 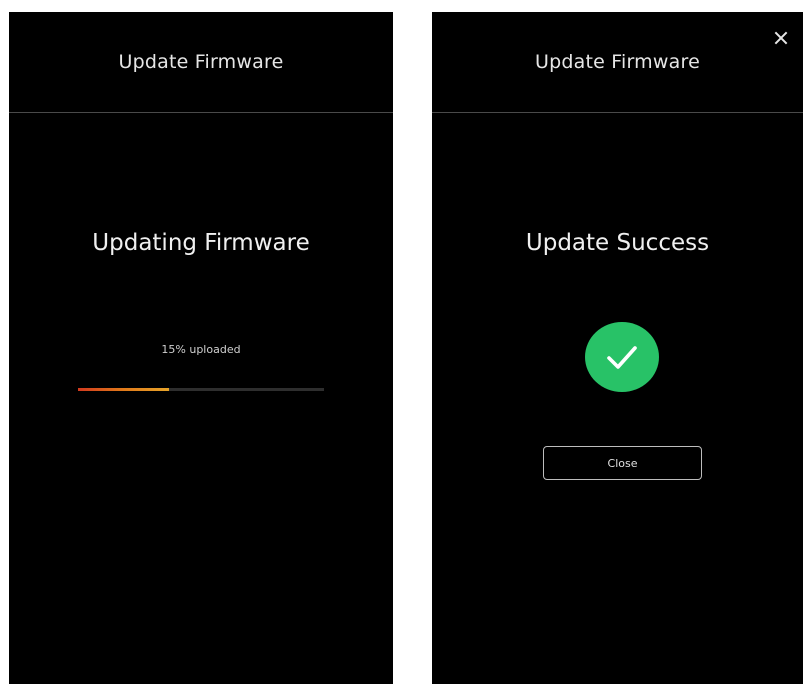 What do you see at coordinates (124, 389) in the screenshot?
I see `progress-fill` at bounding box center [124, 389].